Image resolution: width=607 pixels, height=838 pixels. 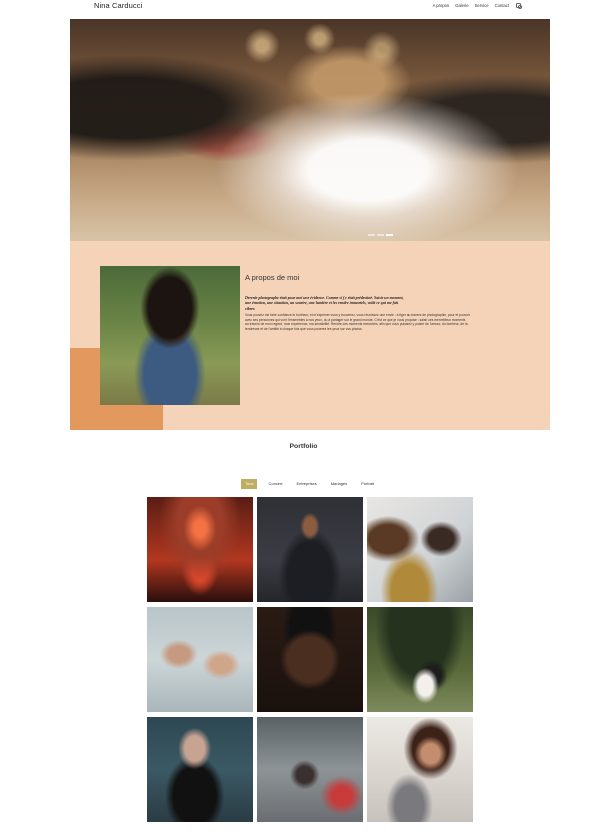 What do you see at coordinates (502, 5) in the screenshot?
I see `nav-link-contact: Contact` at bounding box center [502, 5].